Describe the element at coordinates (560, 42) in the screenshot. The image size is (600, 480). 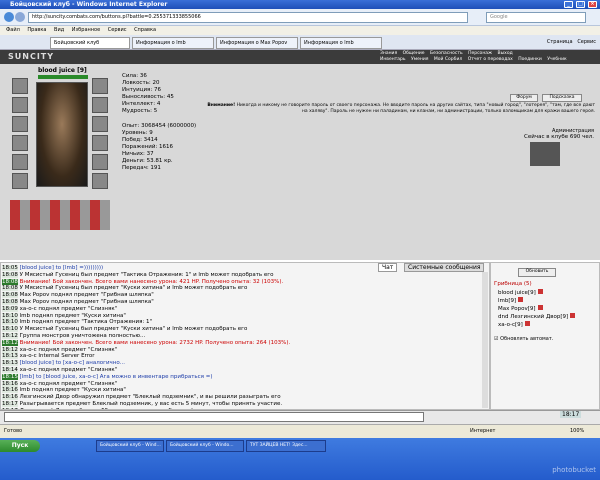
I see `page-menu: Страница` at that location.